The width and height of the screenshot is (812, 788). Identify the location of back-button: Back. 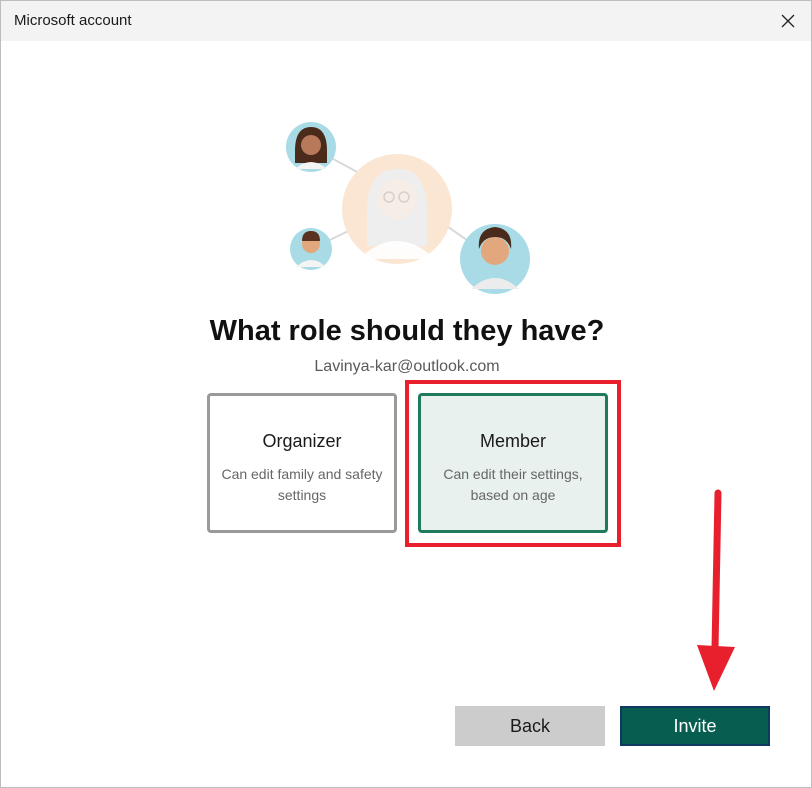
(530, 726).